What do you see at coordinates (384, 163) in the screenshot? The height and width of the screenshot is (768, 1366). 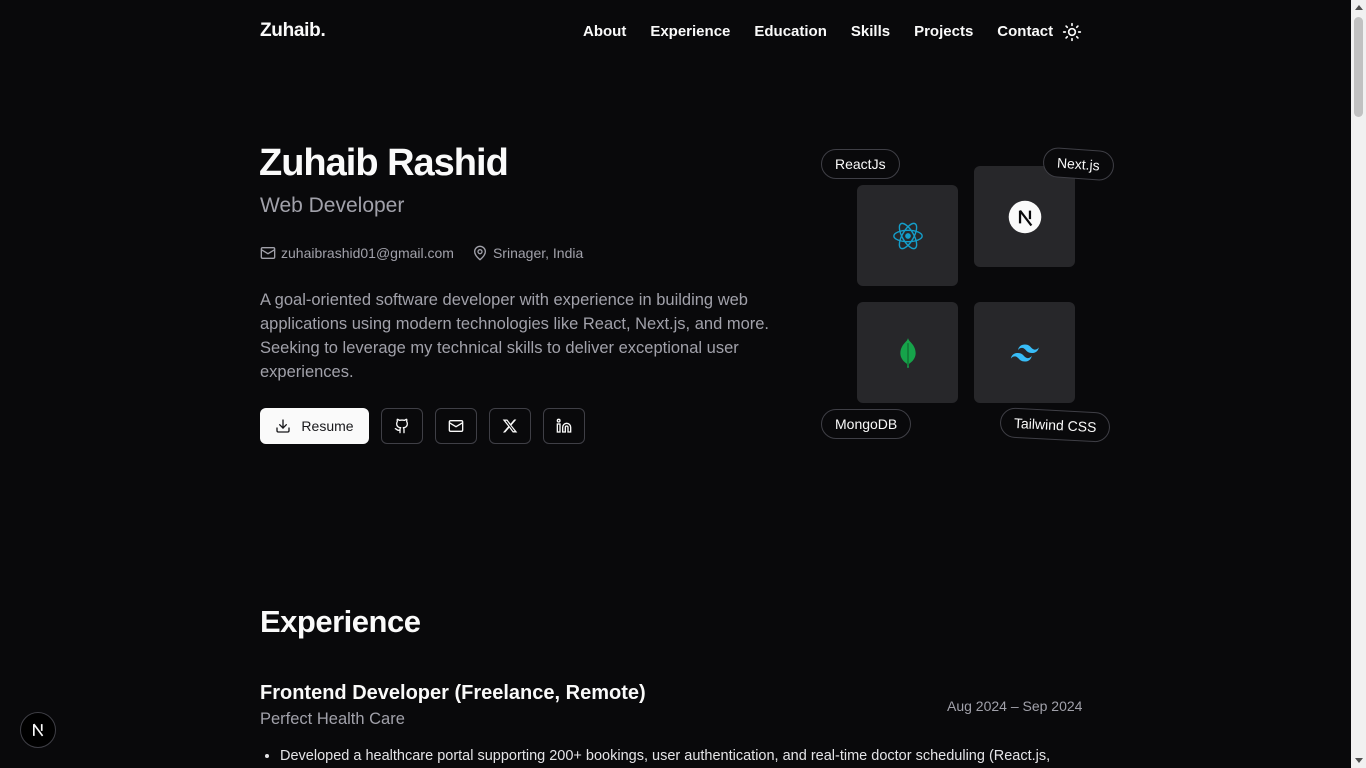 I see `hero-name: Zuhaib Rashid` at bounding box center [384, 163].